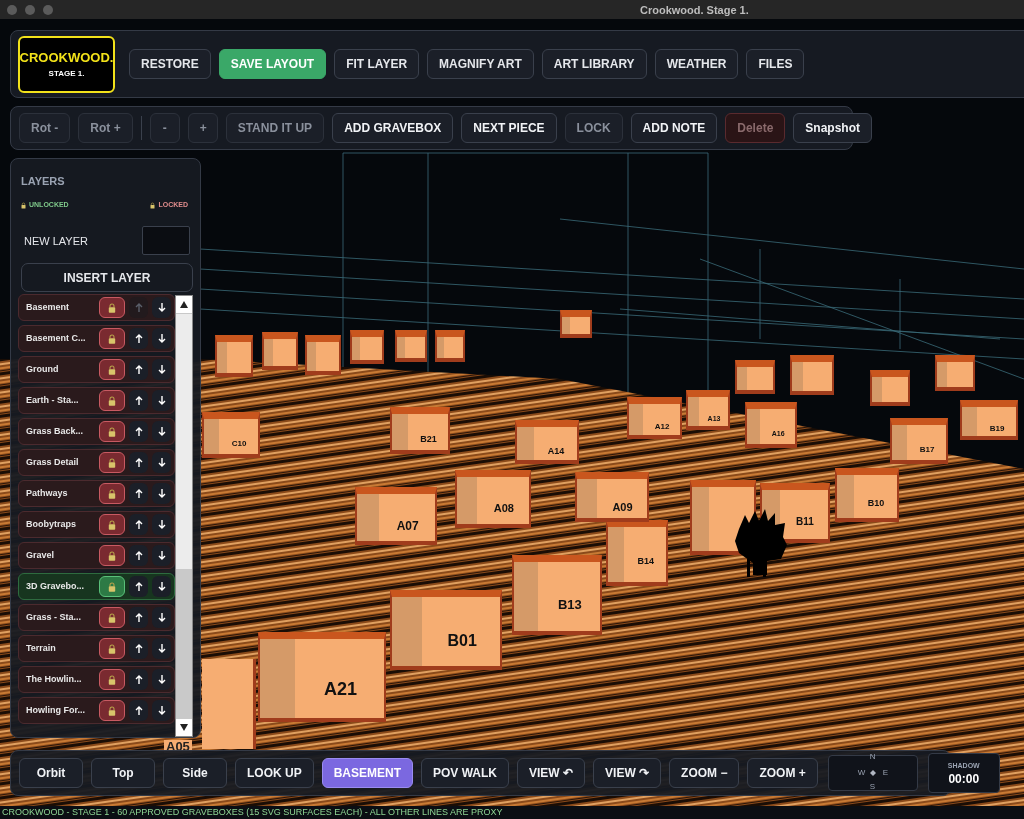 The width and height of the screenshot is (1024, 819). Describe the element at coordinates (782, 773) in the screenshot. I see `view-button: ZOOM +` at that location.